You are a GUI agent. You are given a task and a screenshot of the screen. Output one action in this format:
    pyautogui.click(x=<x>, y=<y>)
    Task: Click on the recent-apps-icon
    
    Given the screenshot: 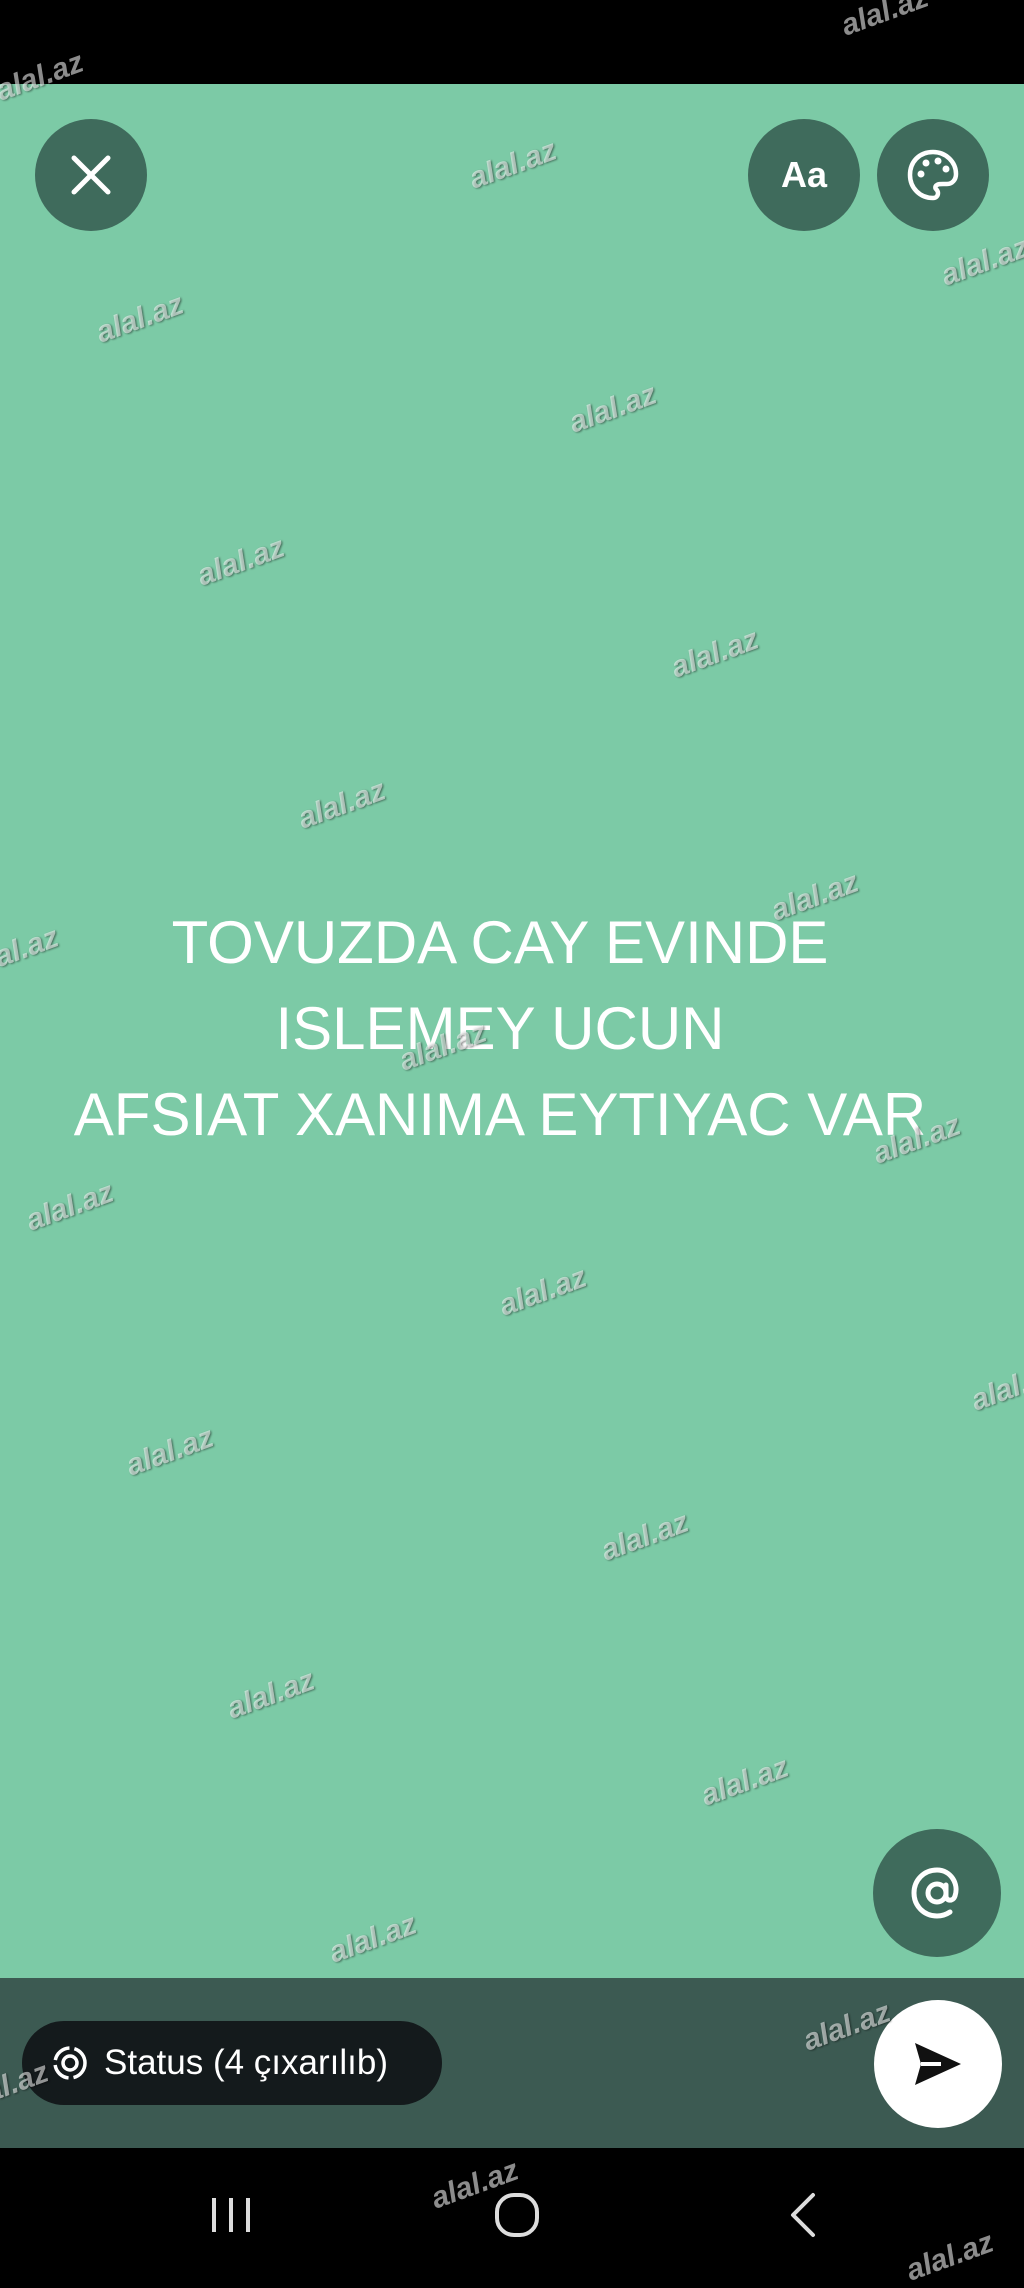 What is the action you would take?
    pyautogui.click(x=231, y=2215)
    